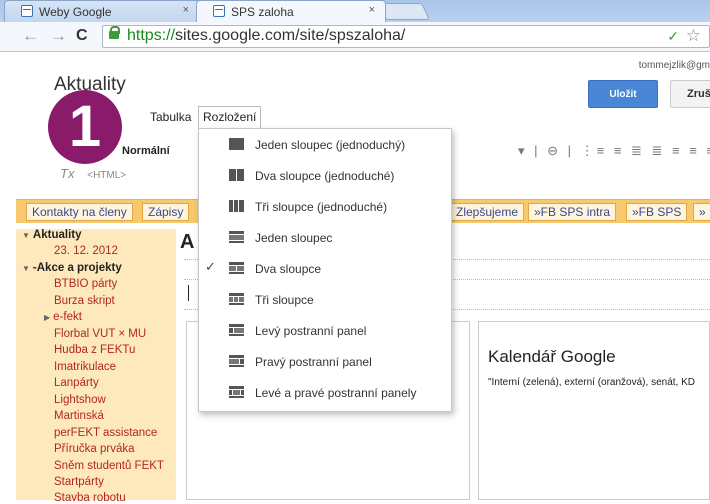  I want to click on option-label: Levé a pravé postranní panely, so click(336, 393).